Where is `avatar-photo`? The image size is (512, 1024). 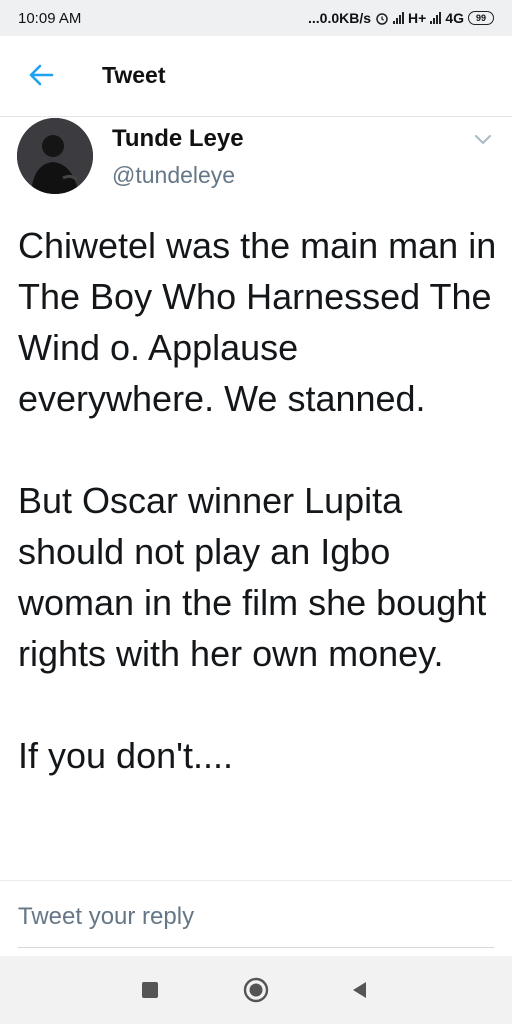
avatar-photo is located at coordinates (55, 156).